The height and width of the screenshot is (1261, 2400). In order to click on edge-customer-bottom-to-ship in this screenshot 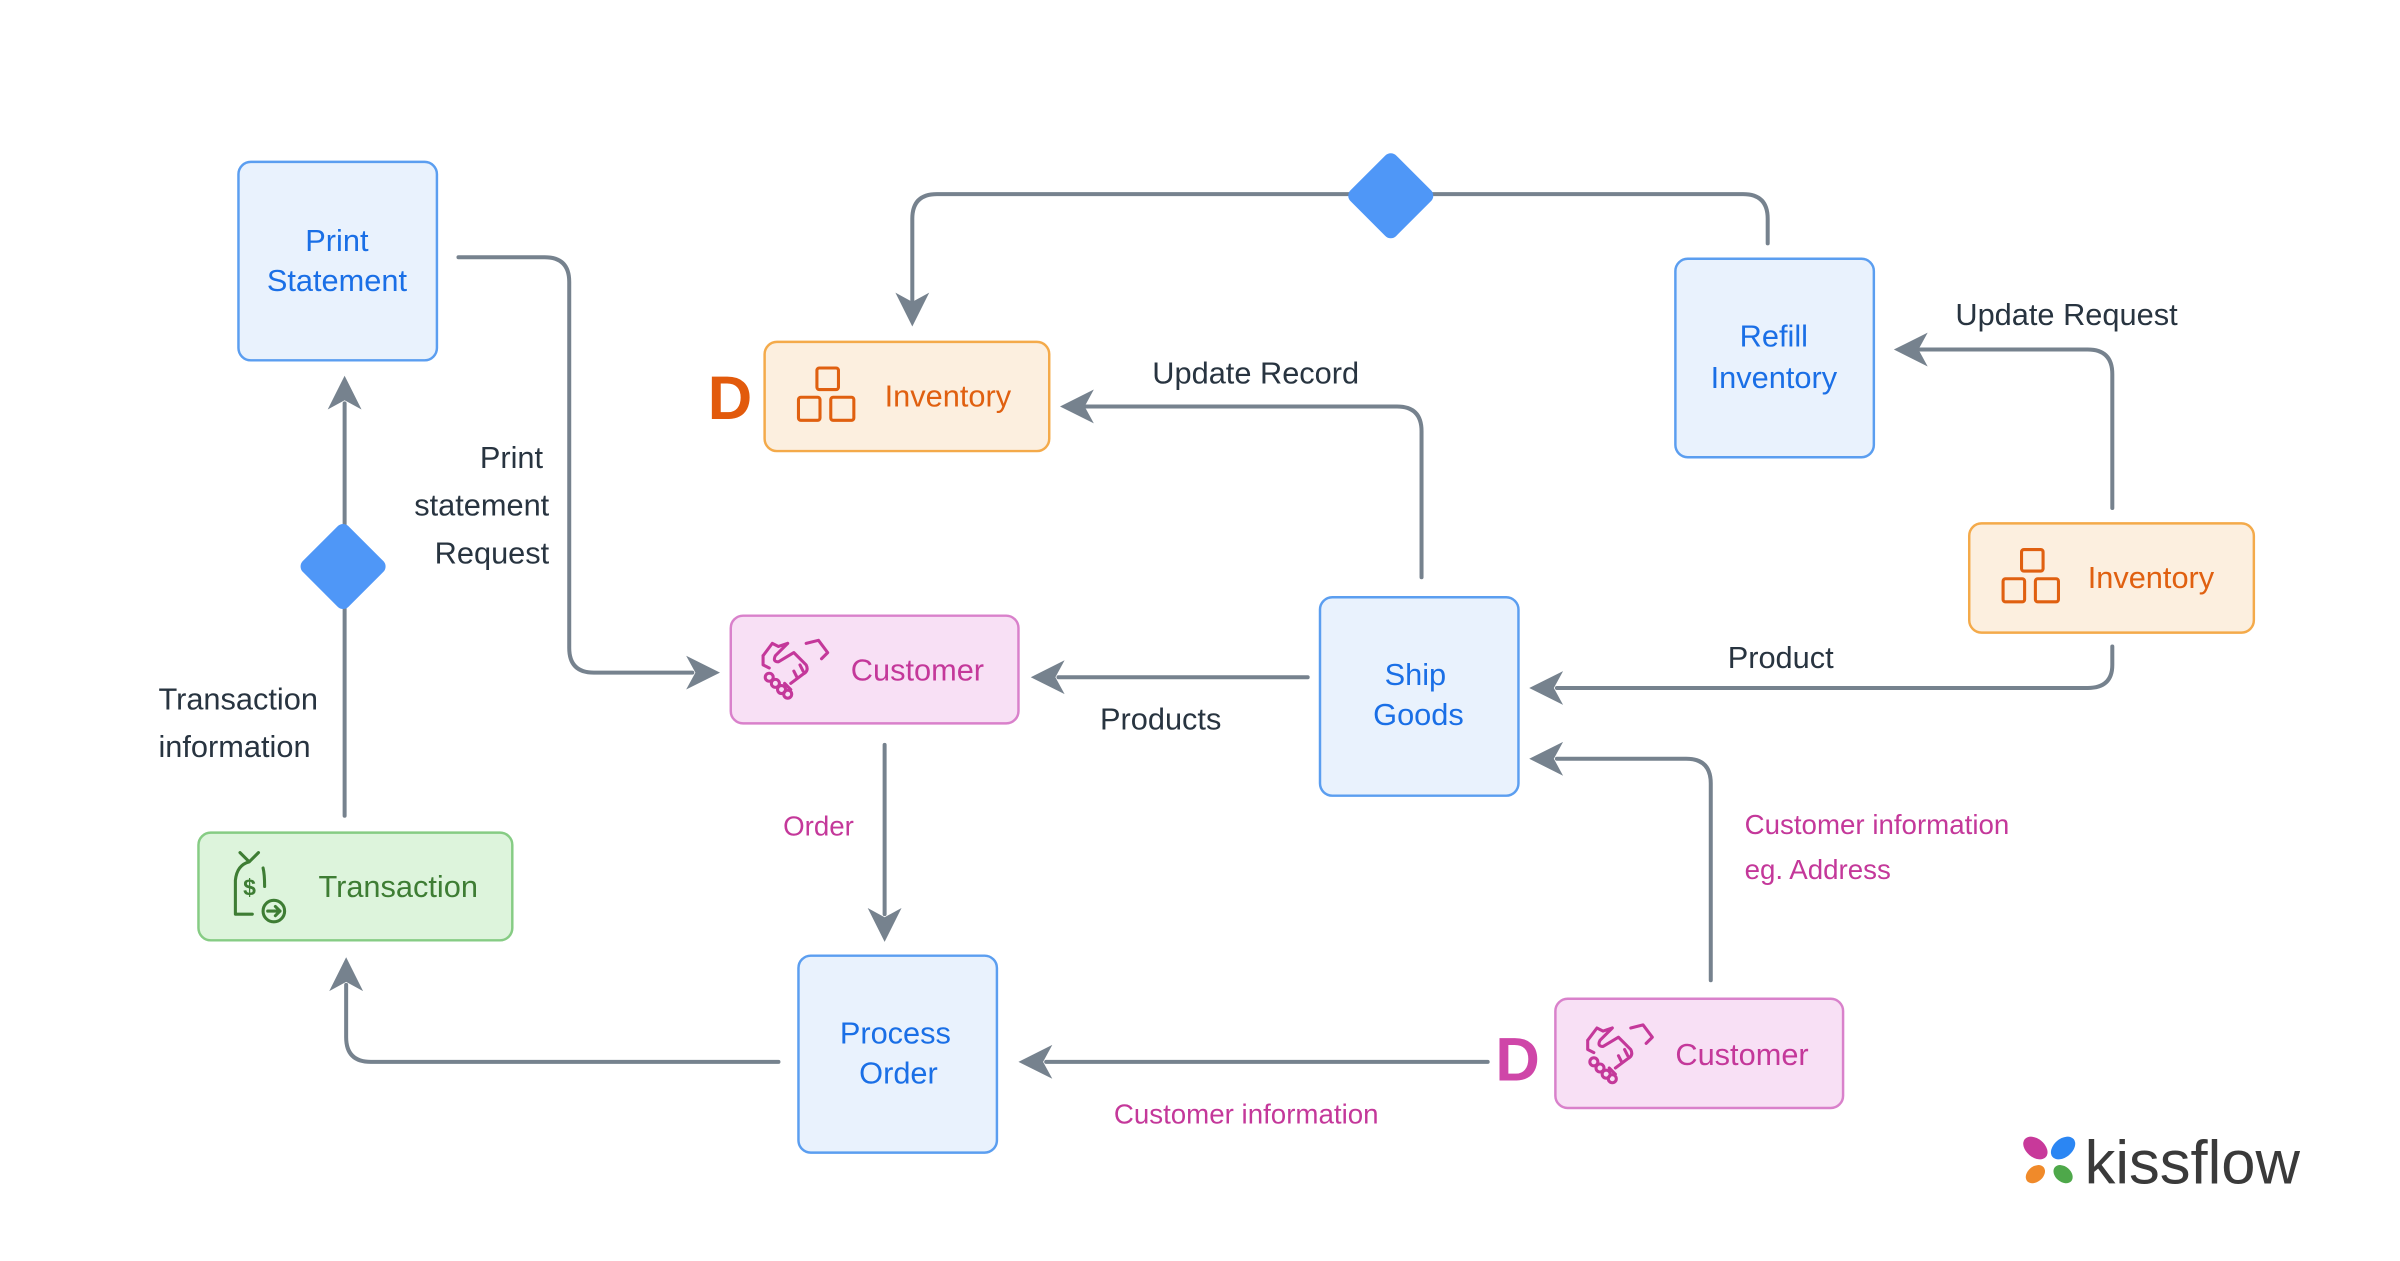, I will do `click(1621, 862)`.